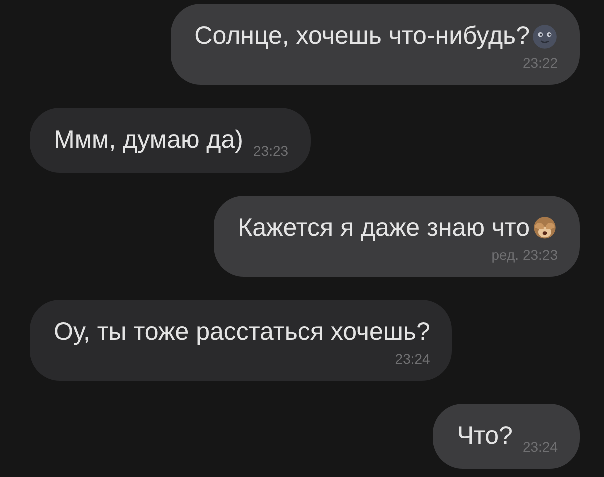  Describe the element at coordinates (485, 436) in the screenshot. I see `message-text: Что?` at that location.